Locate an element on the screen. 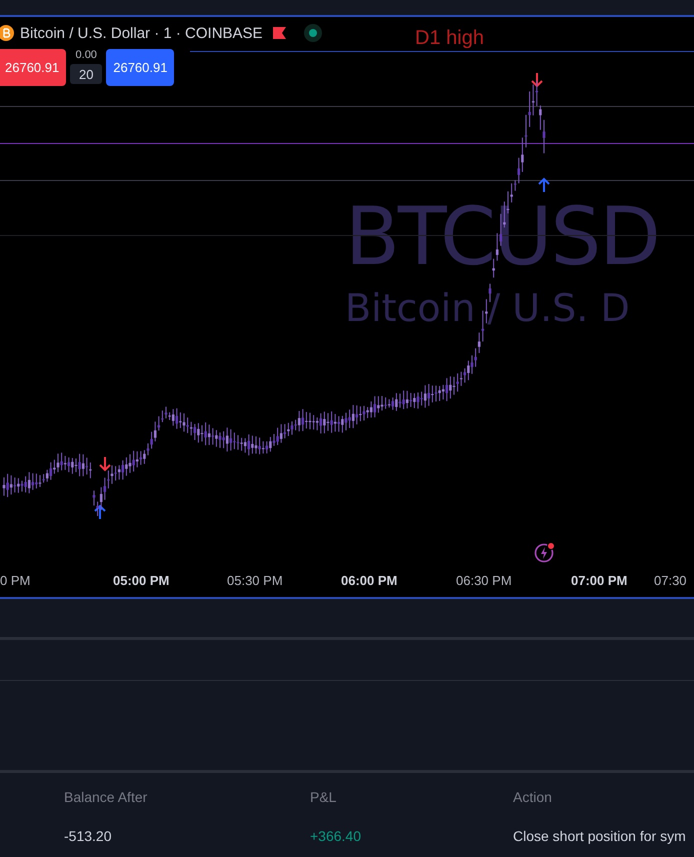 Image resolution: width=694 pixels, height=857 pixels. description-watermark: Bitcoin / U.S. D is located at coordinates (488, 308).